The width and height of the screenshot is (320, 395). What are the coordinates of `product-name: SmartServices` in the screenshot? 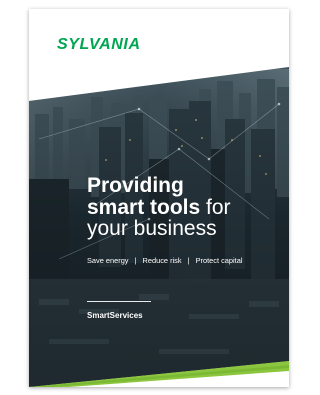 It's located at (115, 315).